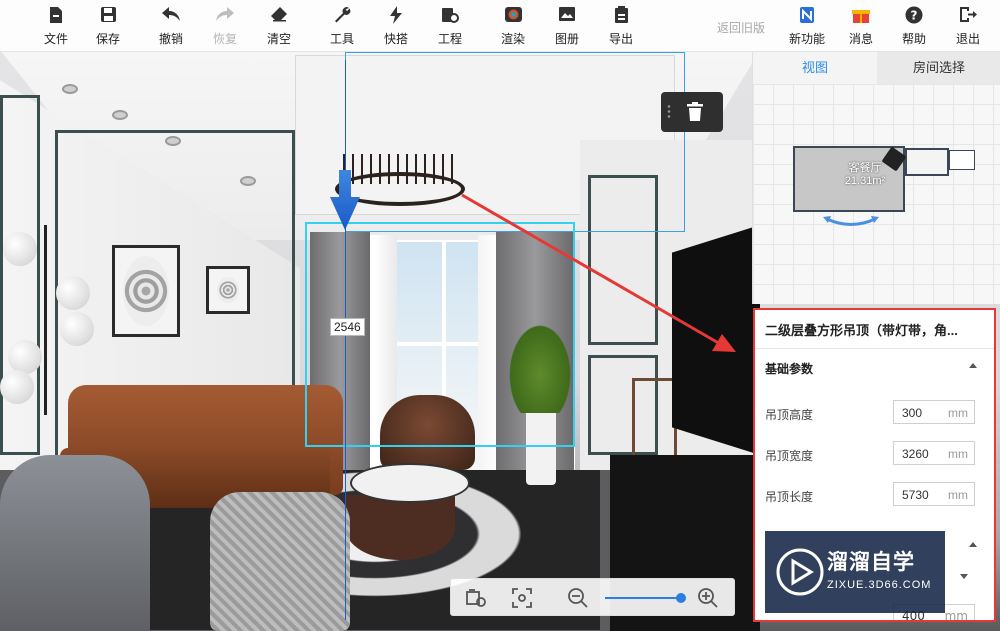 The height and width of the screenshot is (631, 1000). Describe the element at coordinates (877, 413) in the screenshot. I see `param-row-ceiling-height: 吊顶高度 300 mm` at that location.